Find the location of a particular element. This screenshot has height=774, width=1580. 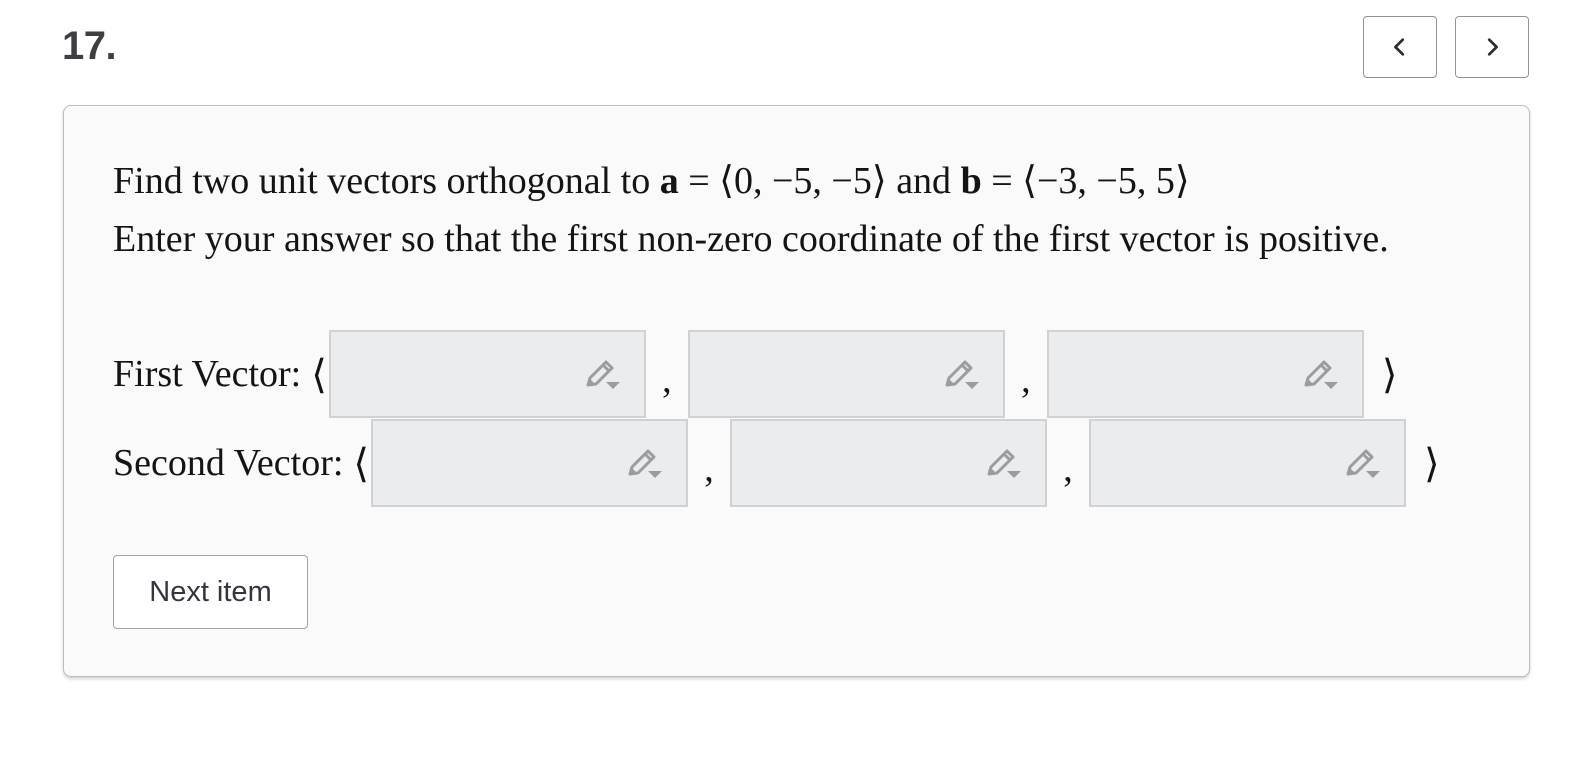

vector-a-value: = ⟨0, −5, −5⟩ is located at coordinates (782, 181).